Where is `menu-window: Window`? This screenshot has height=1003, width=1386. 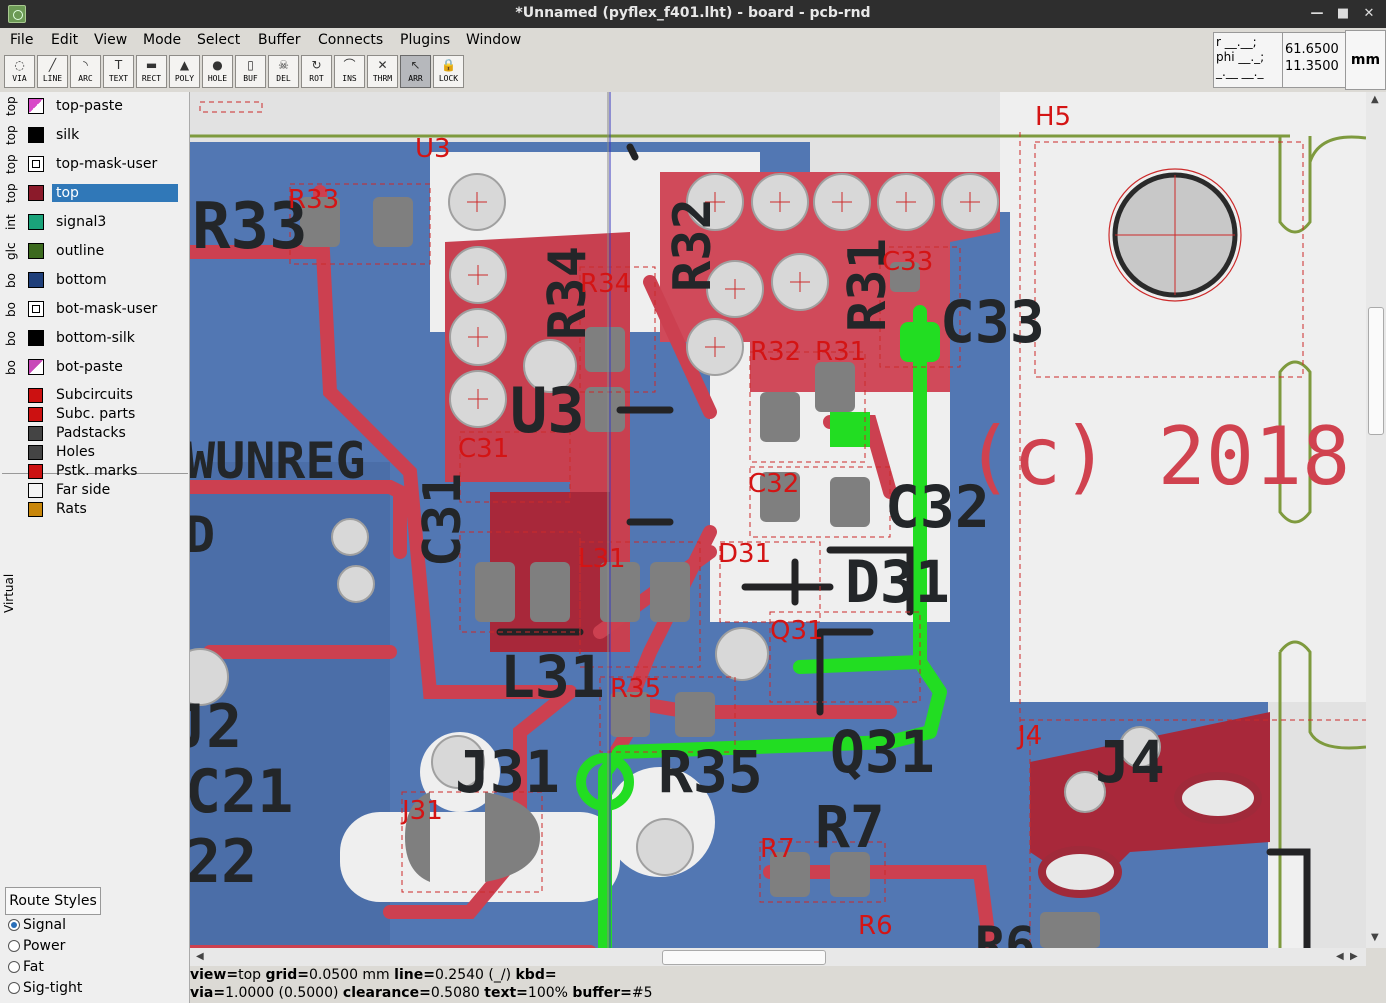 menu-window: Window is located at coordinates (493, 40).